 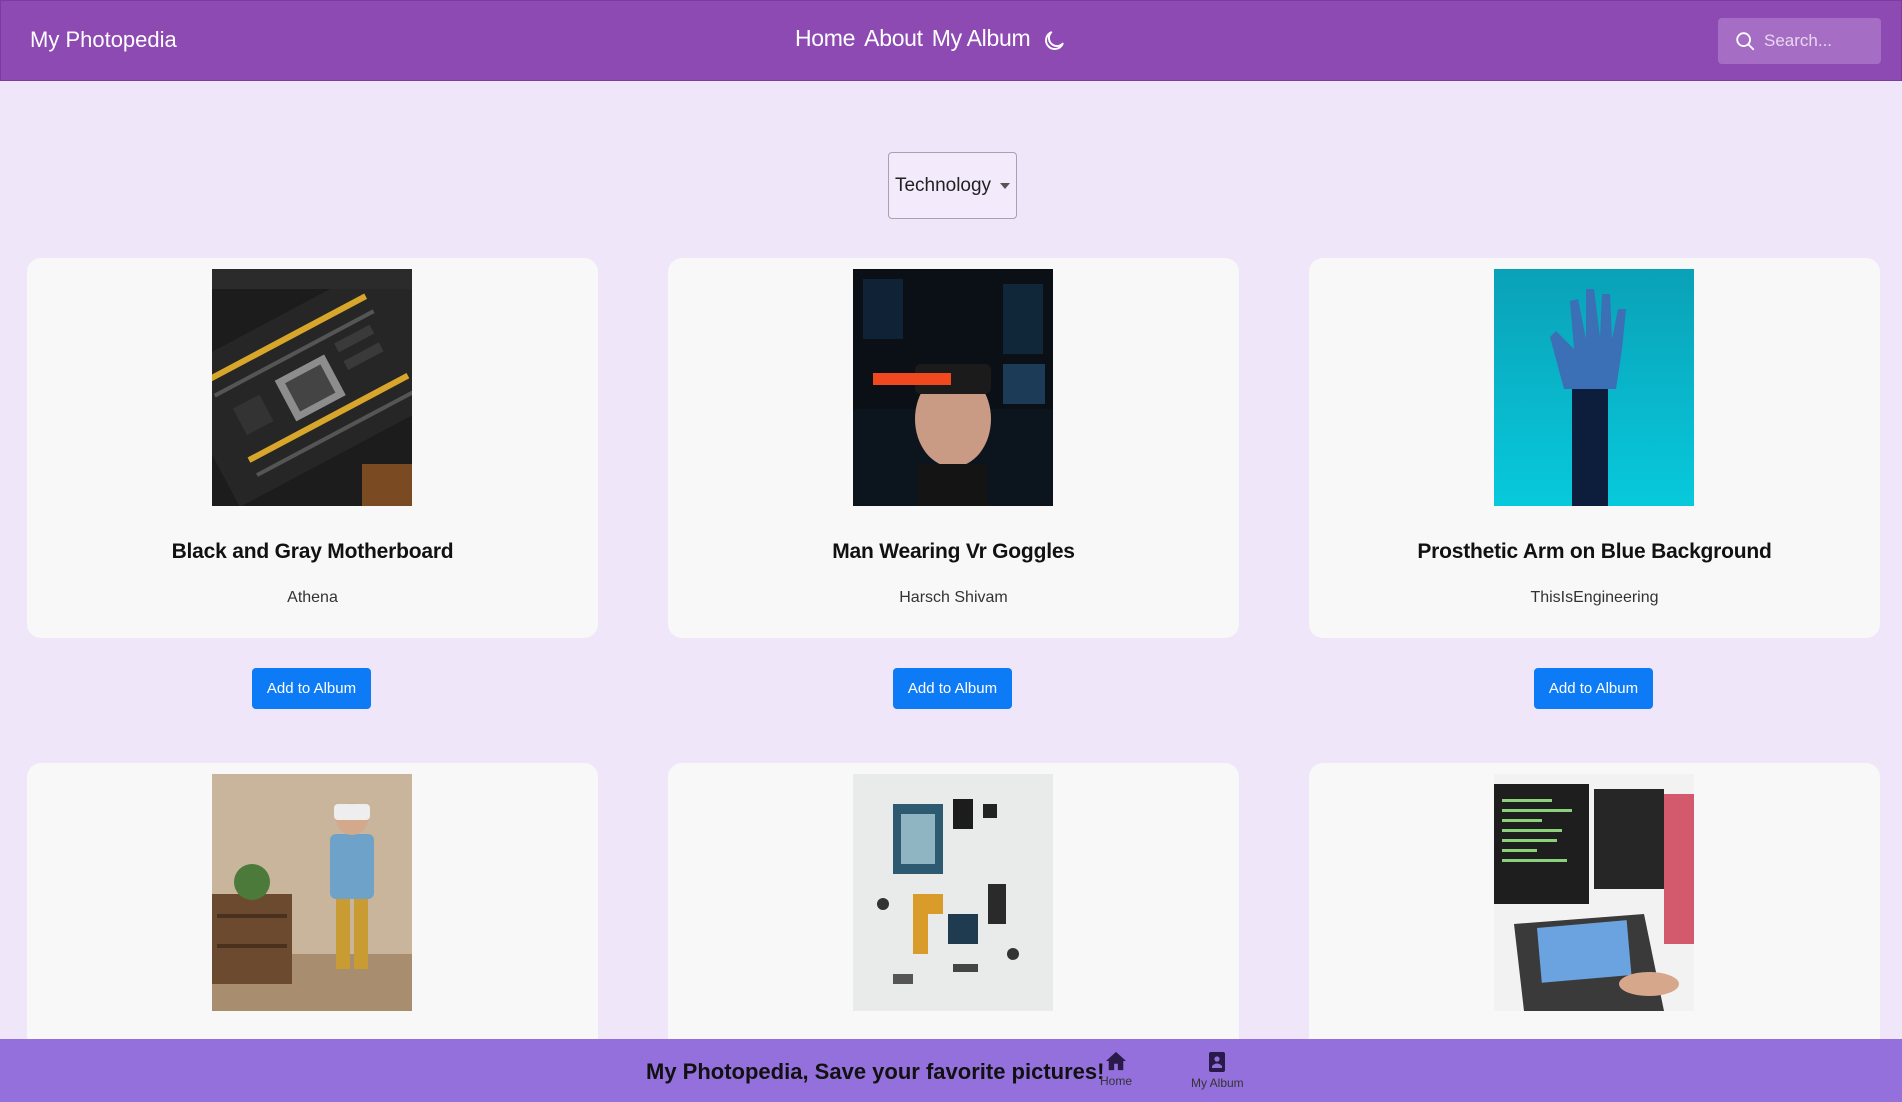 What do you see at coordinates (981, 38) in the screenshot?
I see `nav-link-my-album: My Album` at bounding box center [981, 38].